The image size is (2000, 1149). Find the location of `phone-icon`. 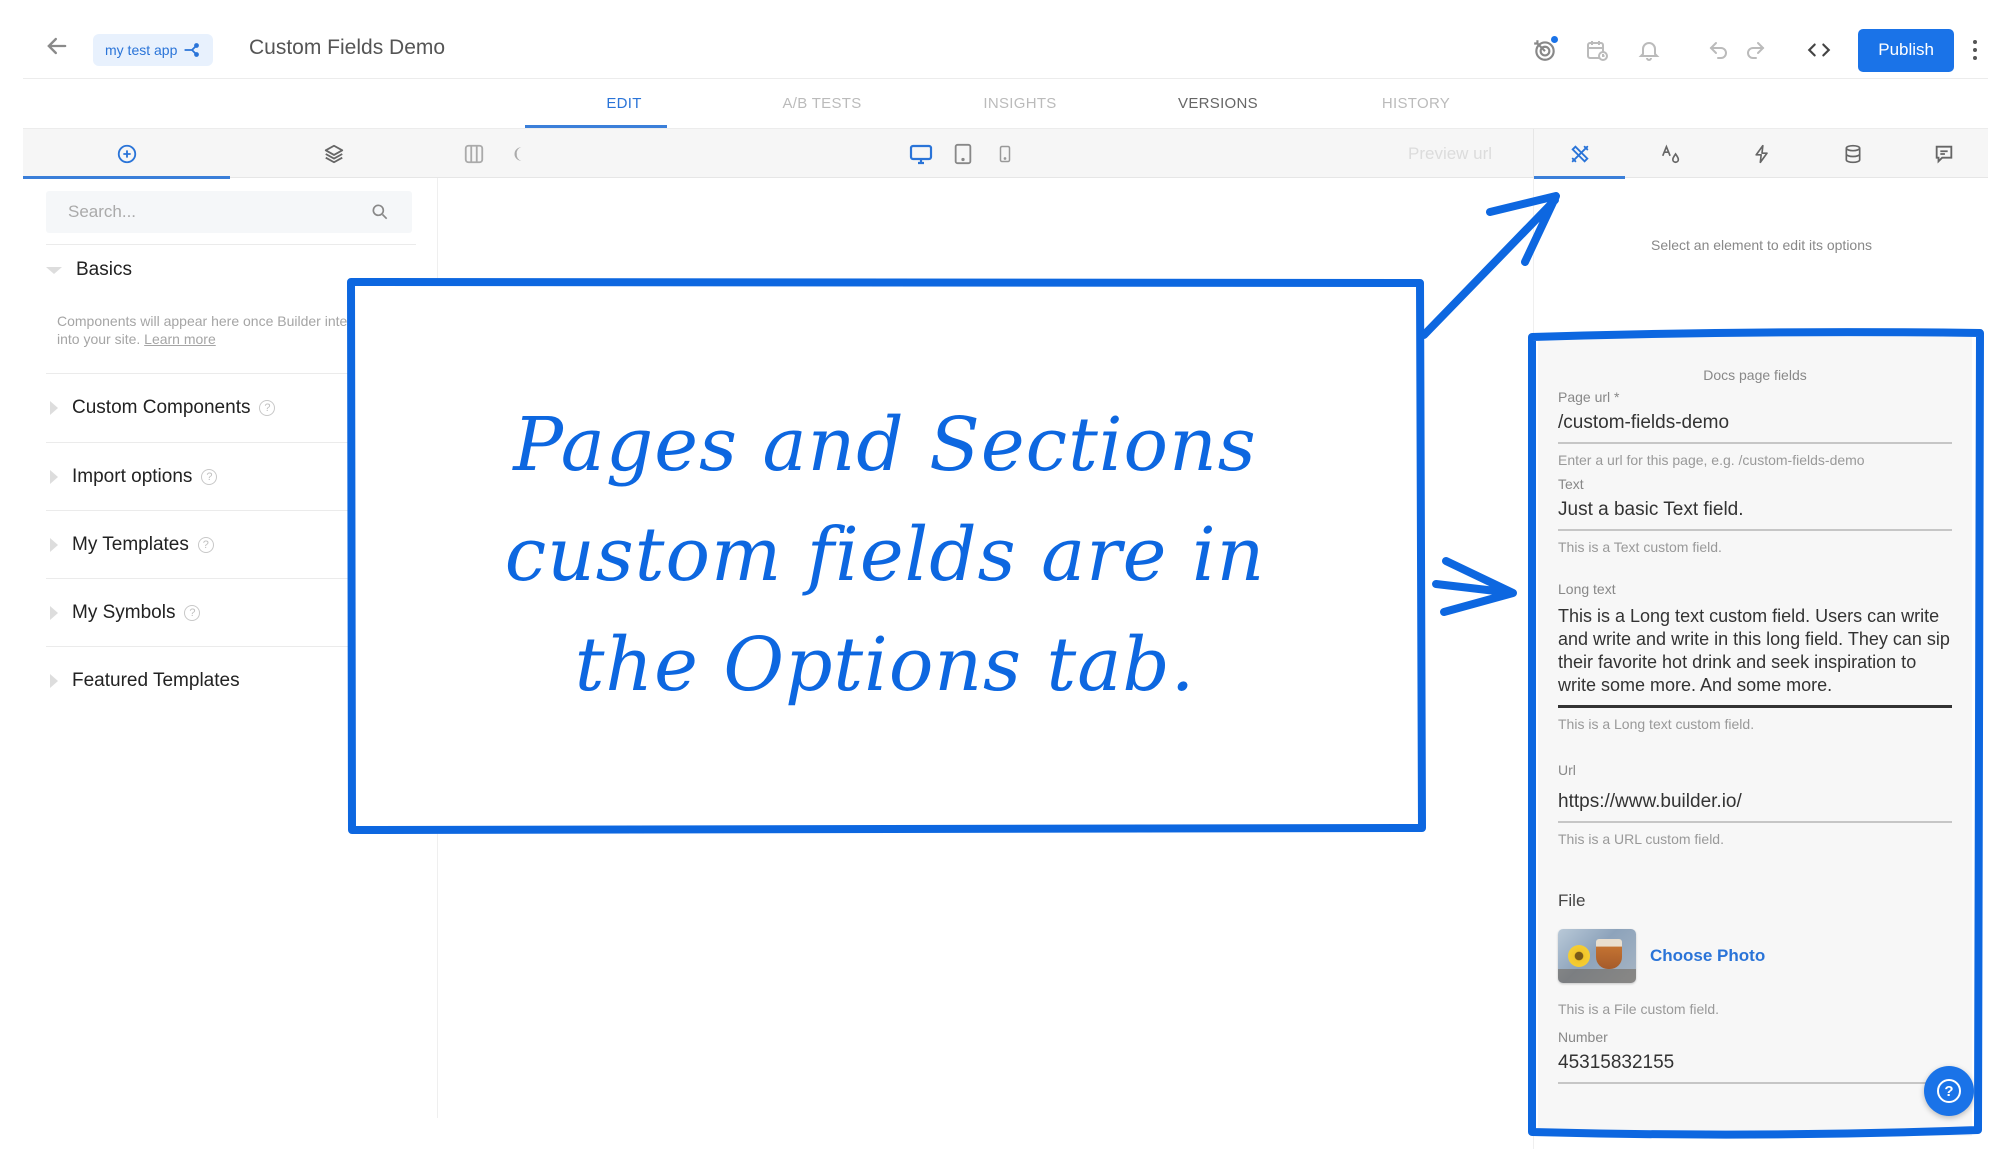

phone-icon is located at coordinates (1005, 154).